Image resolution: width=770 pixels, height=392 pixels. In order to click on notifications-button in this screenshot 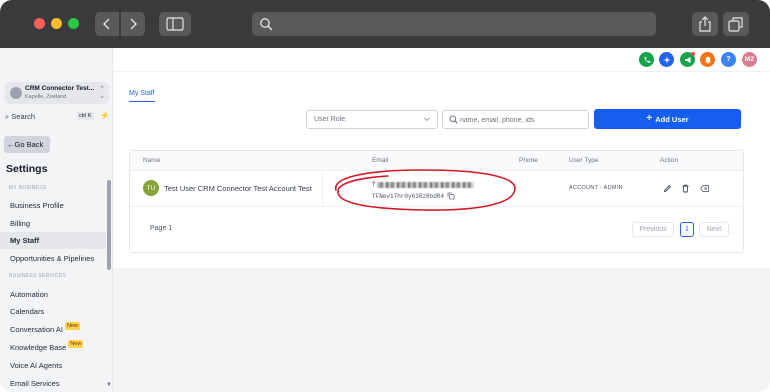, I will do `click(707, 59)`.